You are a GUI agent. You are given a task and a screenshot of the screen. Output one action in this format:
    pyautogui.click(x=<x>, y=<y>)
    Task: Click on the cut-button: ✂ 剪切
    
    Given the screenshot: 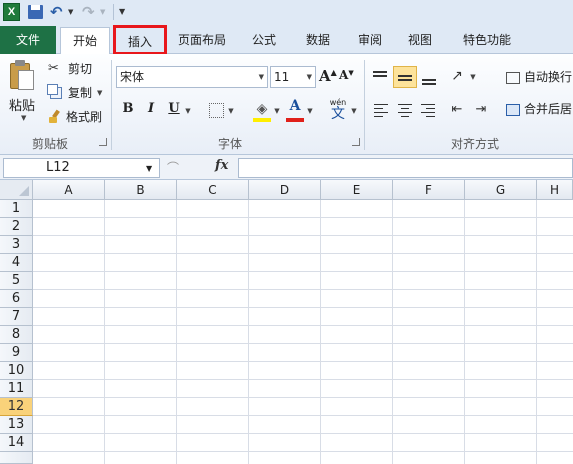 What is the action you would take?
    pyautogui.click(x=78, y=69)
    